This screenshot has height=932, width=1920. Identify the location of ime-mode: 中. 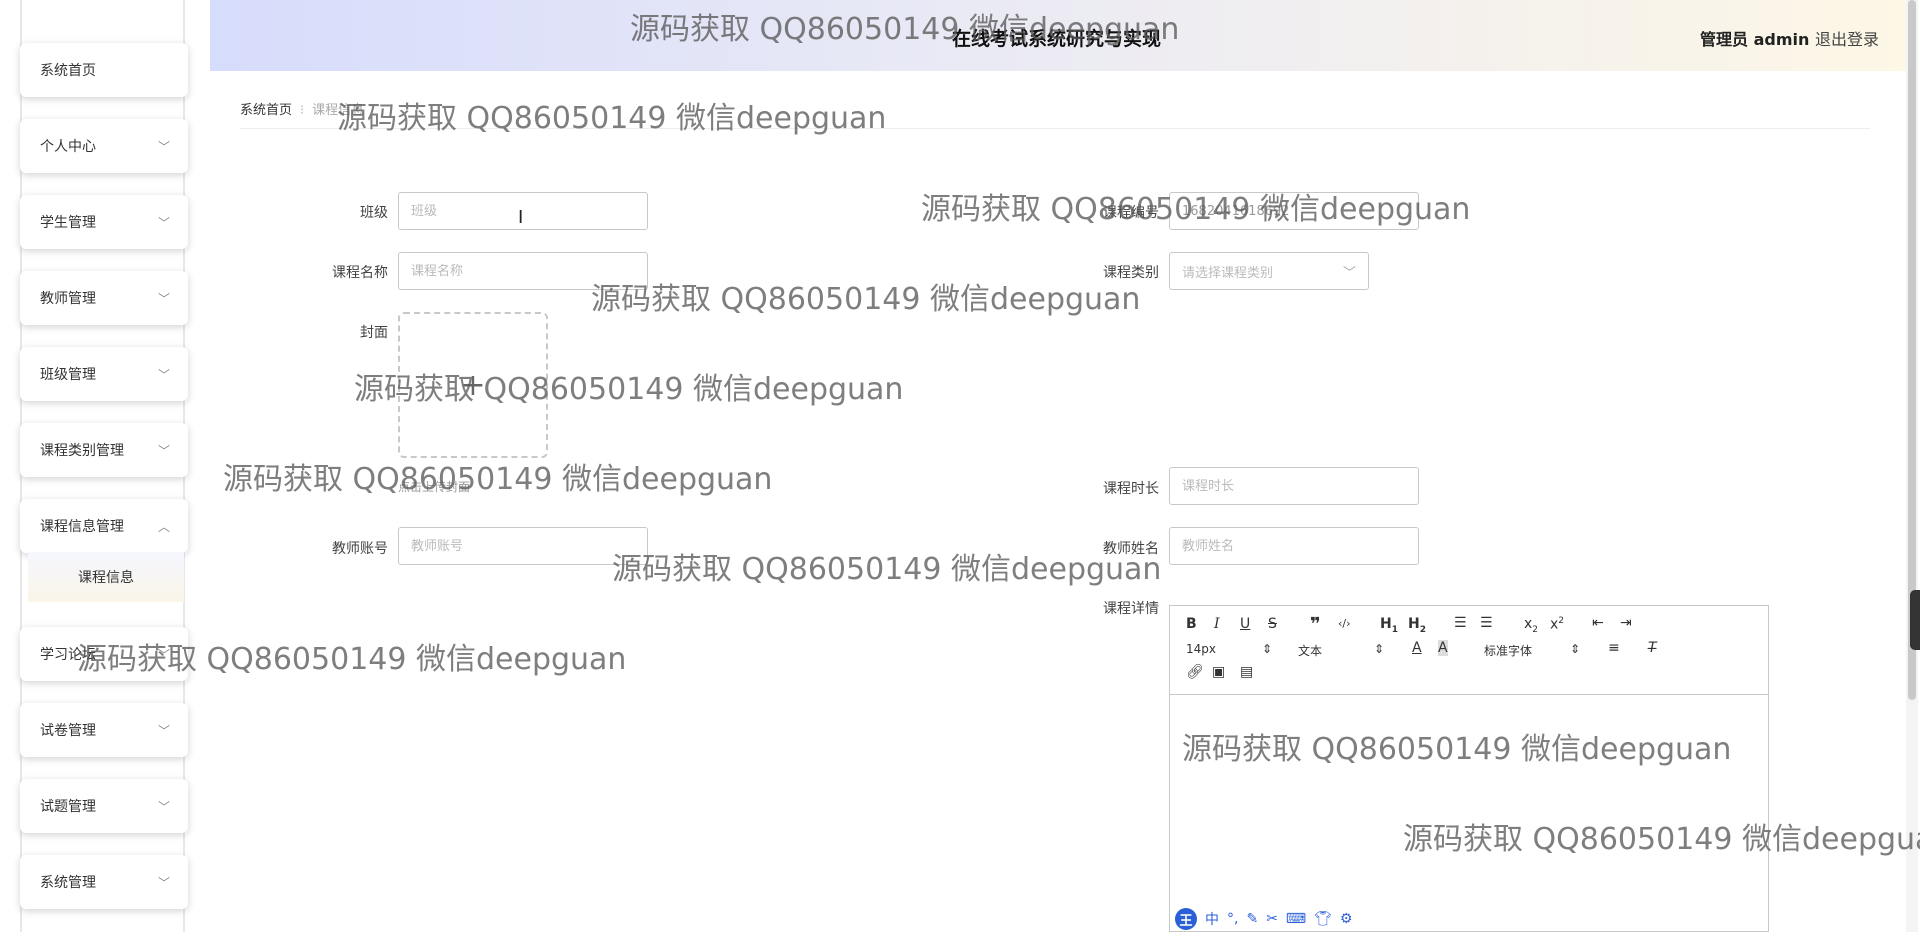
(1212, 919).